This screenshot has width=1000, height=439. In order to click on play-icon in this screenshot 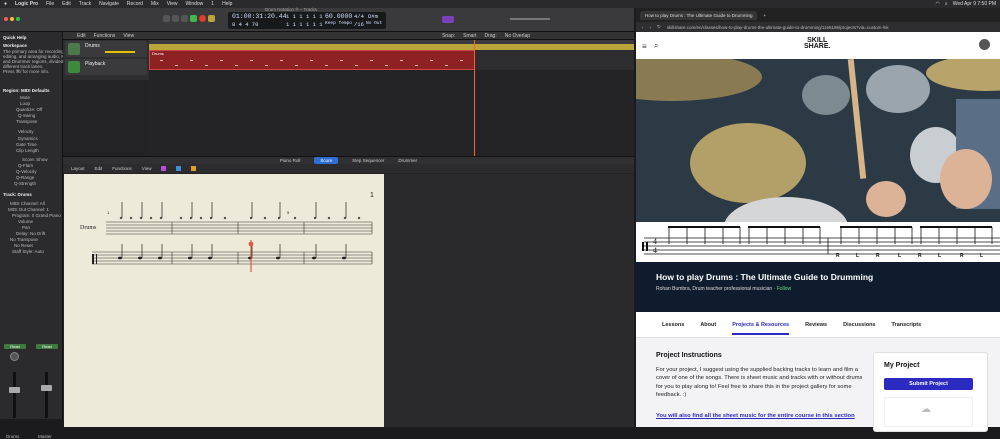, I will do `click(193, 18)`.